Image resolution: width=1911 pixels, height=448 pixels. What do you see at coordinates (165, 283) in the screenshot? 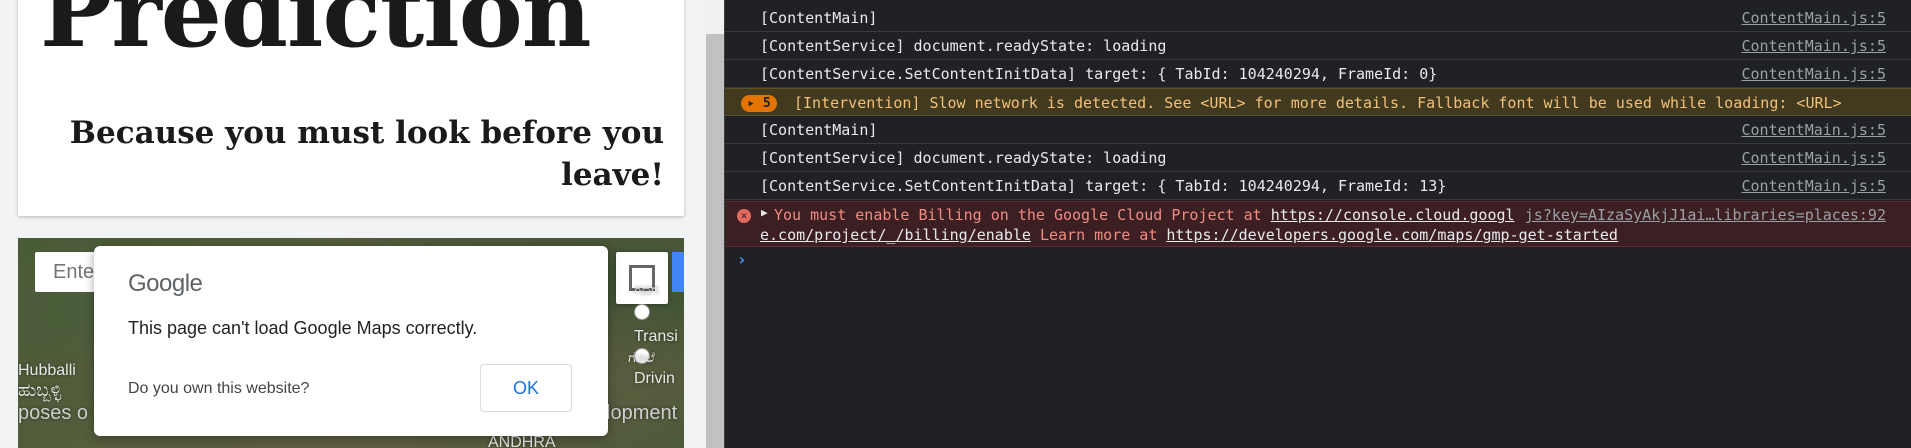
I see `google-logo: Google` at bounding box center [165, 283].